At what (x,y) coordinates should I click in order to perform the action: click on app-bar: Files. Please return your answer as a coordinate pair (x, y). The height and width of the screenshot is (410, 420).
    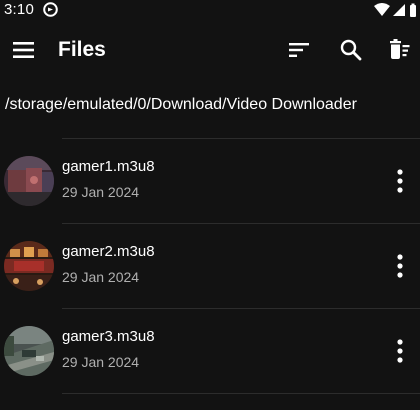
    Looking at the image, I should click on (210, 50).